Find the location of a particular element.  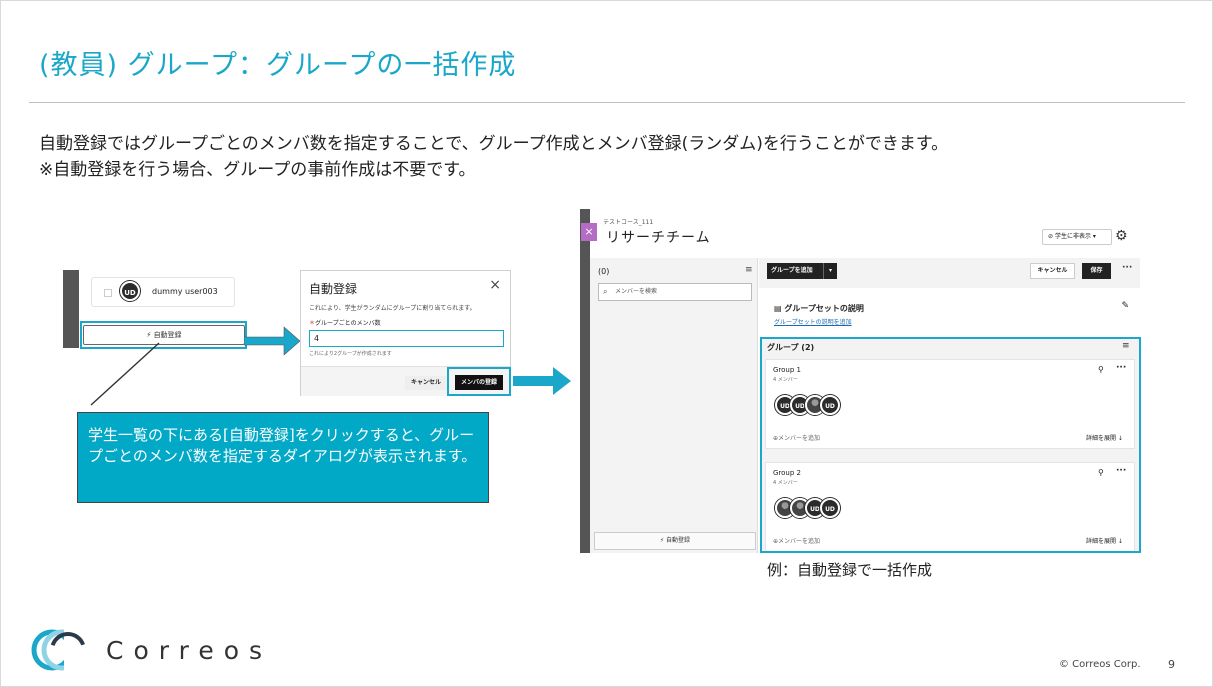

groupset-title: リサーチチーム is located at coordinates (658, 238).